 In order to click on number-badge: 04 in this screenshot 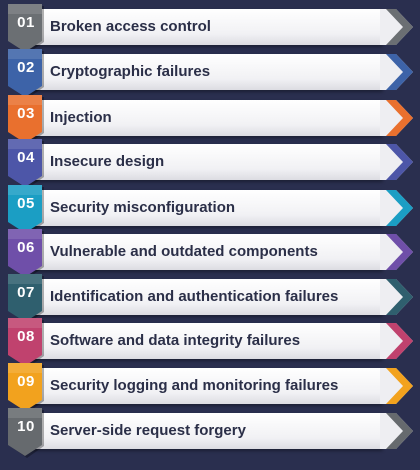, I will do `click(26, 164)`.